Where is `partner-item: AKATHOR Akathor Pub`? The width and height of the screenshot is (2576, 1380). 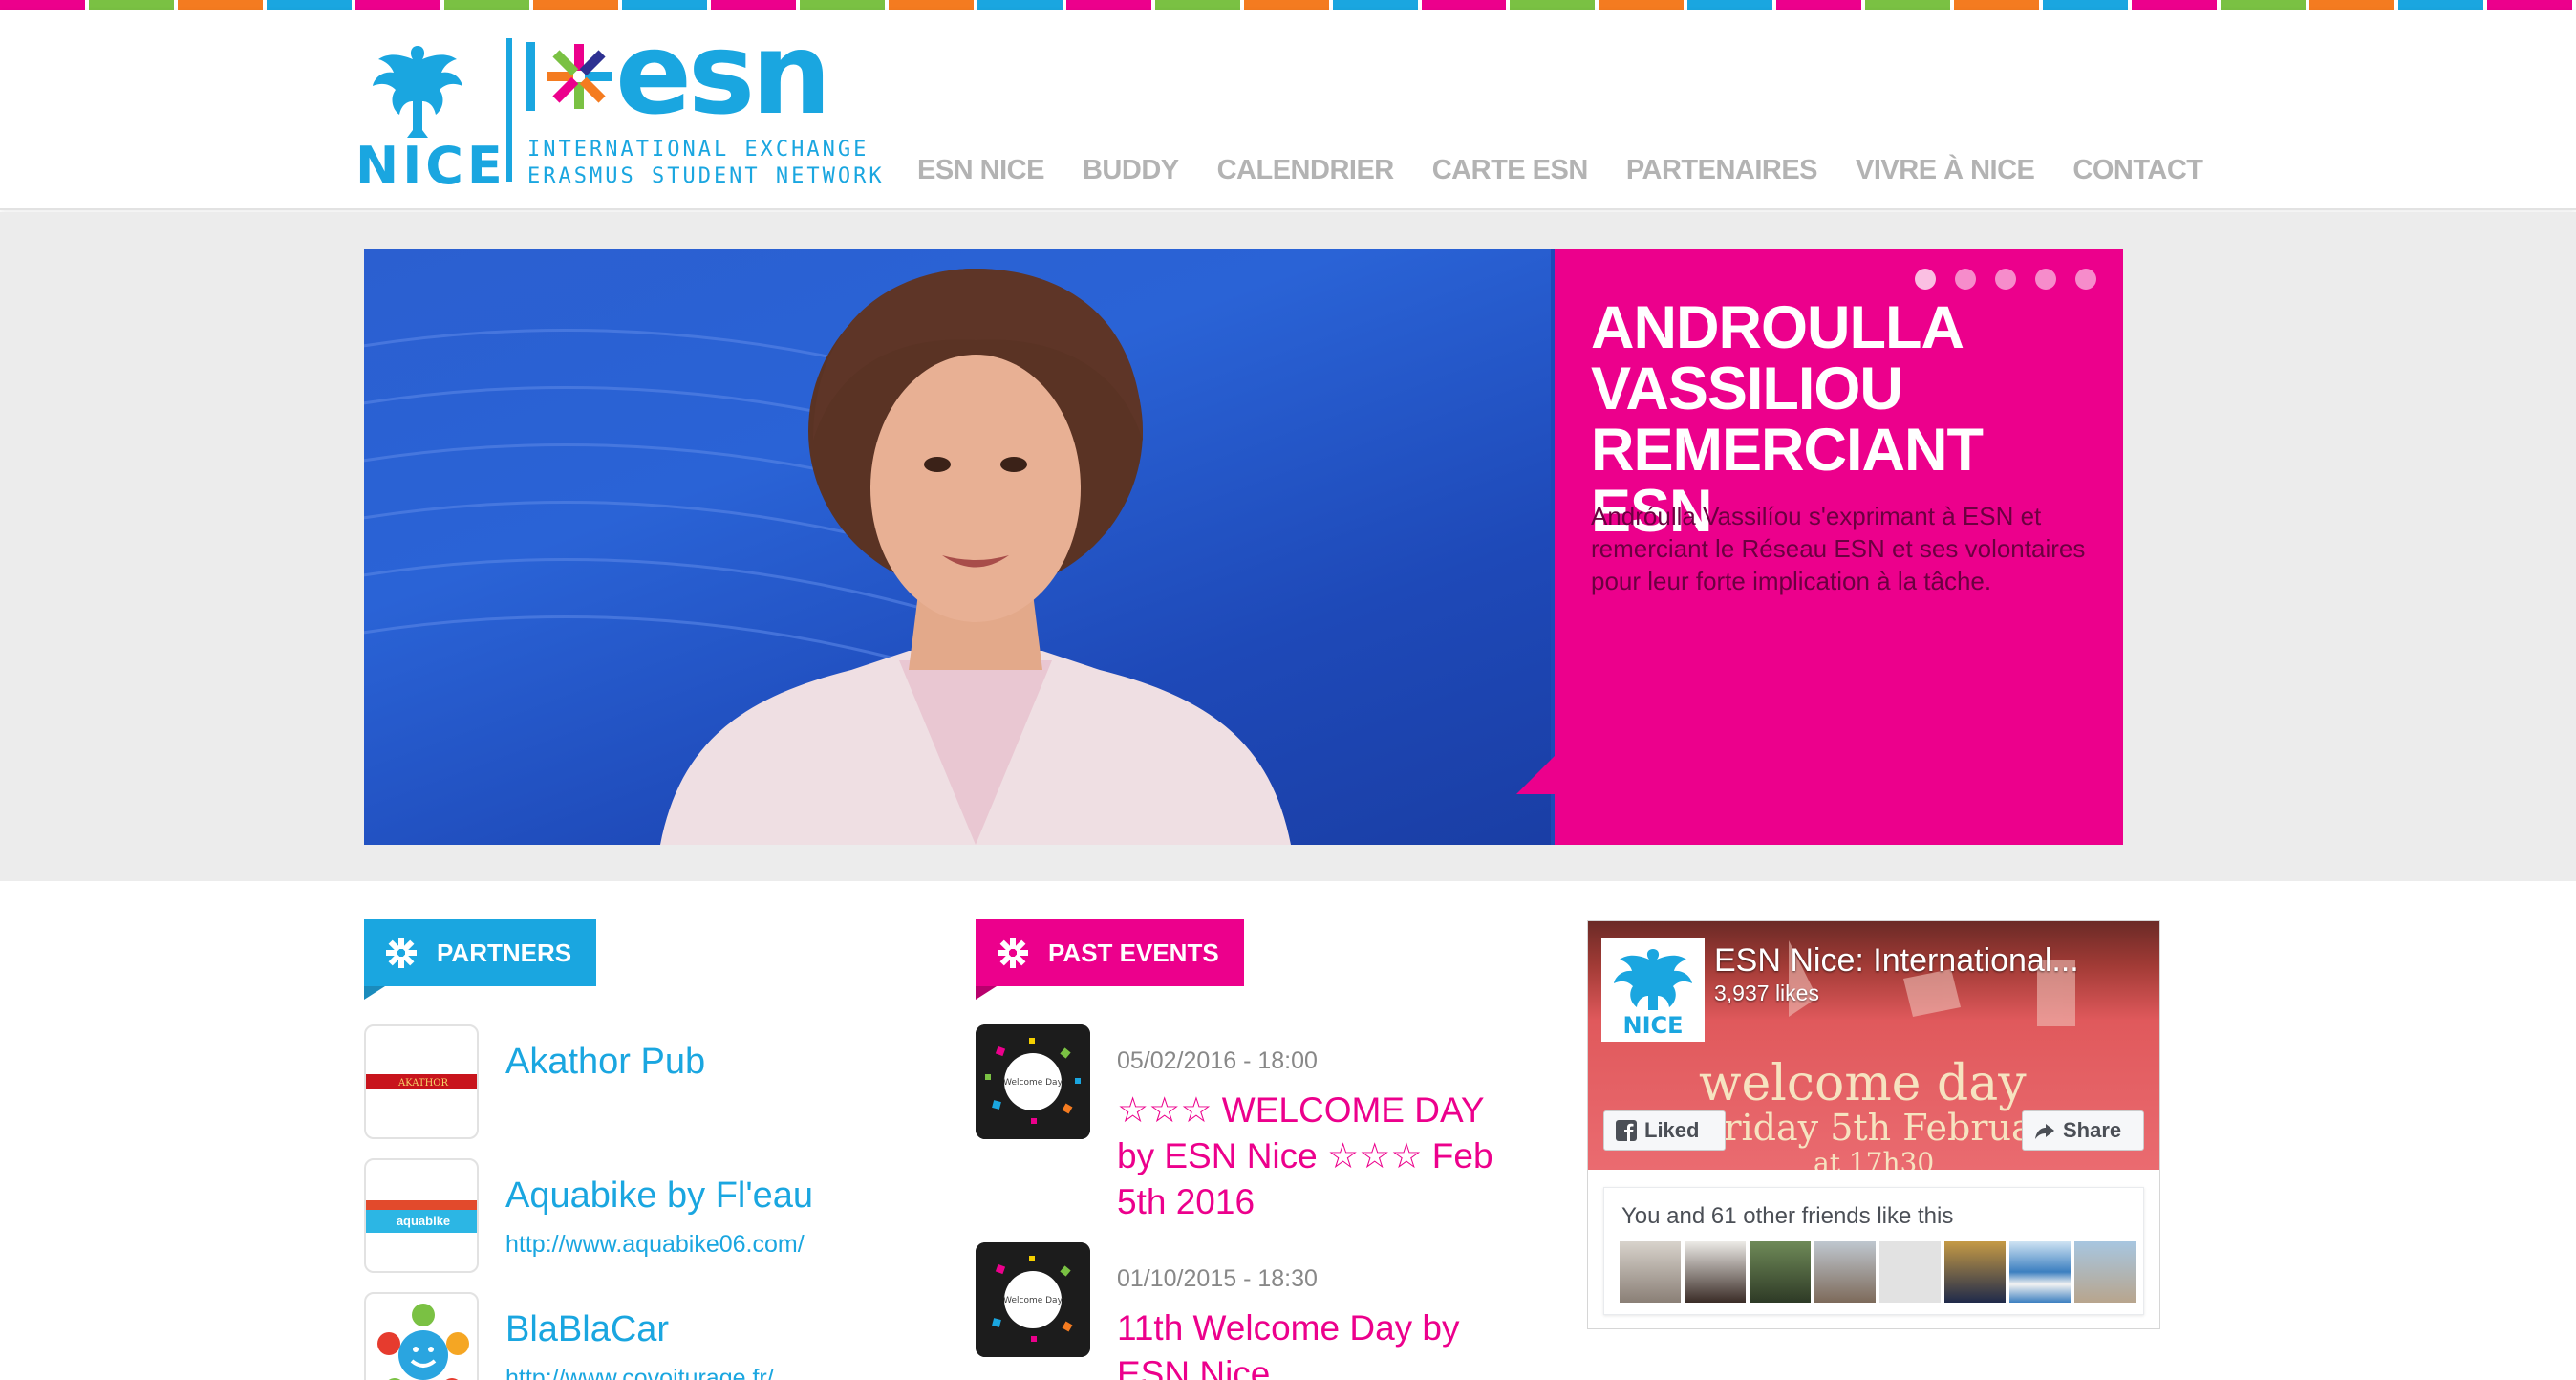
partner-item: AKATHOR Akathor Pub is located at coordinates (650, 1081).